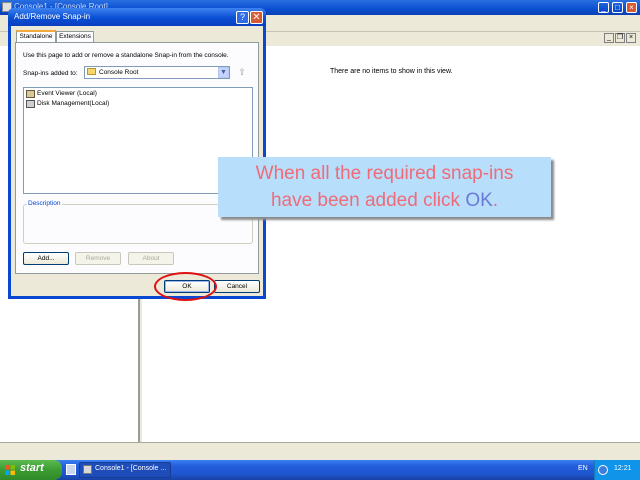  Describe the element at coordinates (609, 38) in the screenshot. I see `inner-minimize-icon: _` at that location.